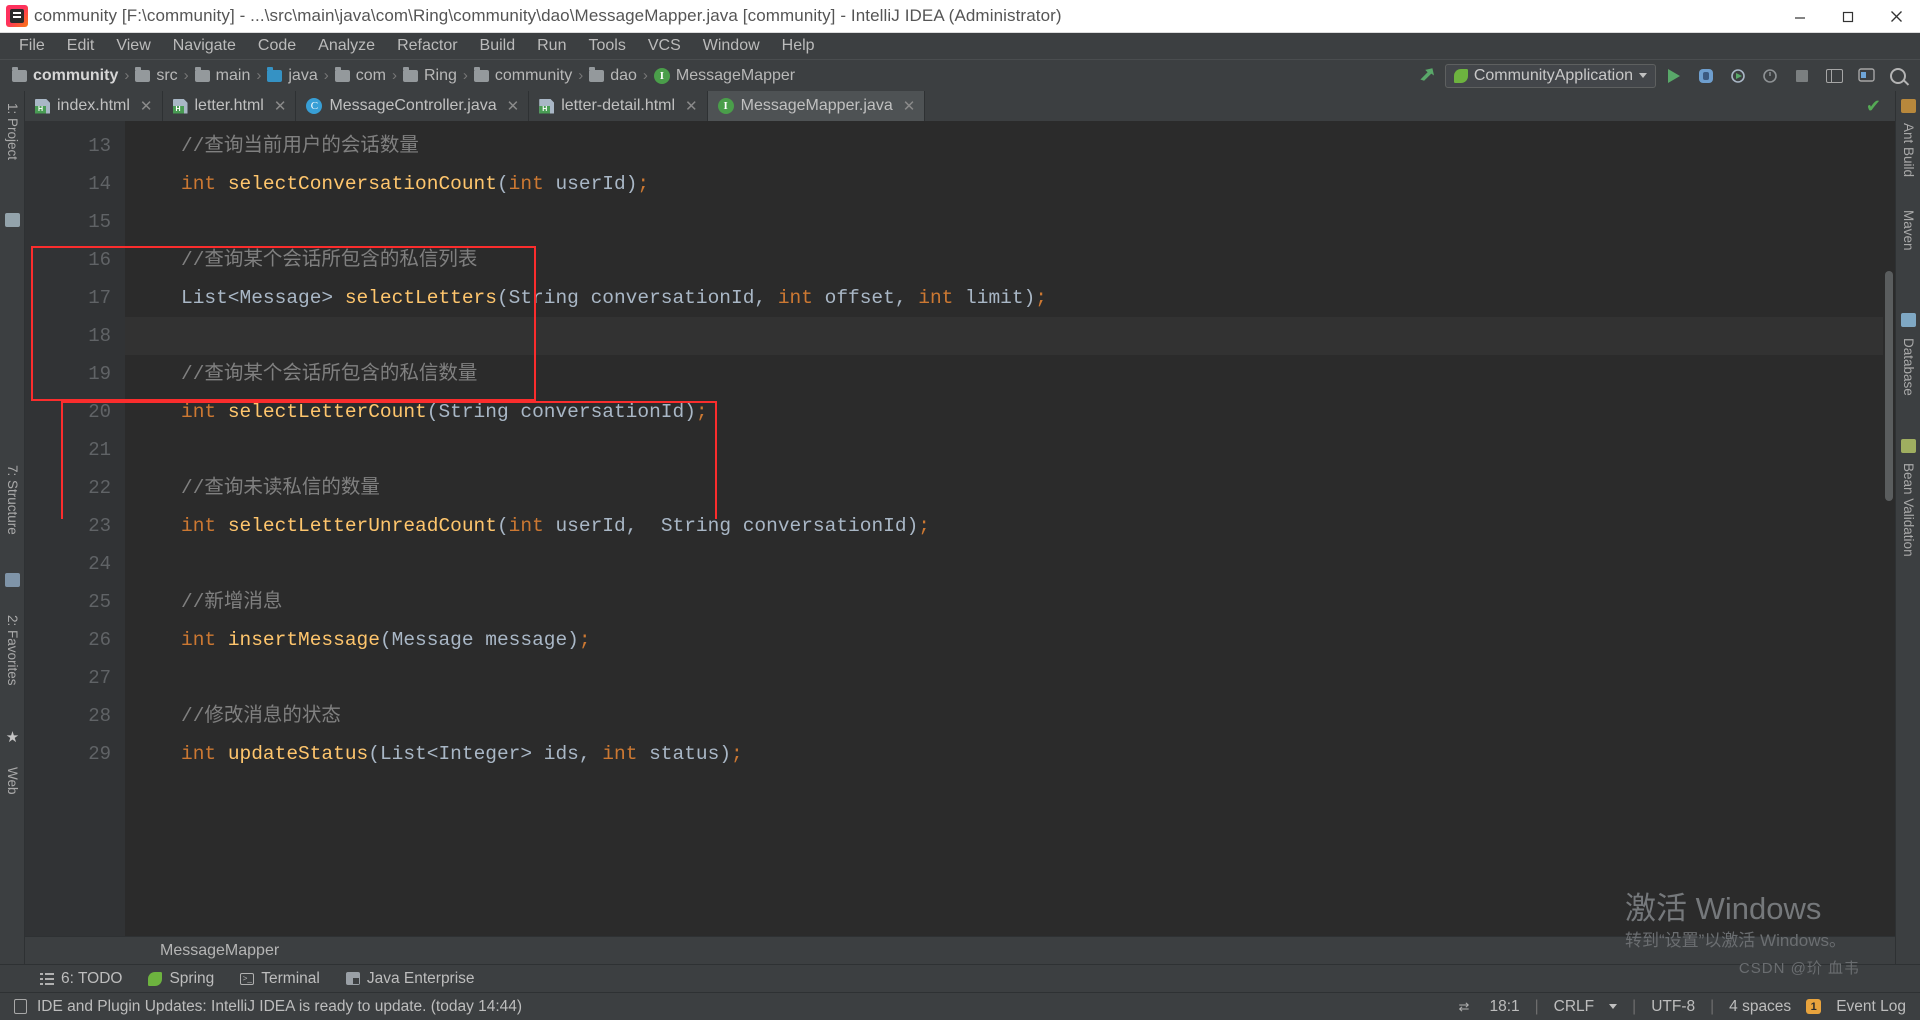 The height and width of the screenshot is (1020, 1920). I want to click on menu-navigate: Navigate, so click(204, 46).